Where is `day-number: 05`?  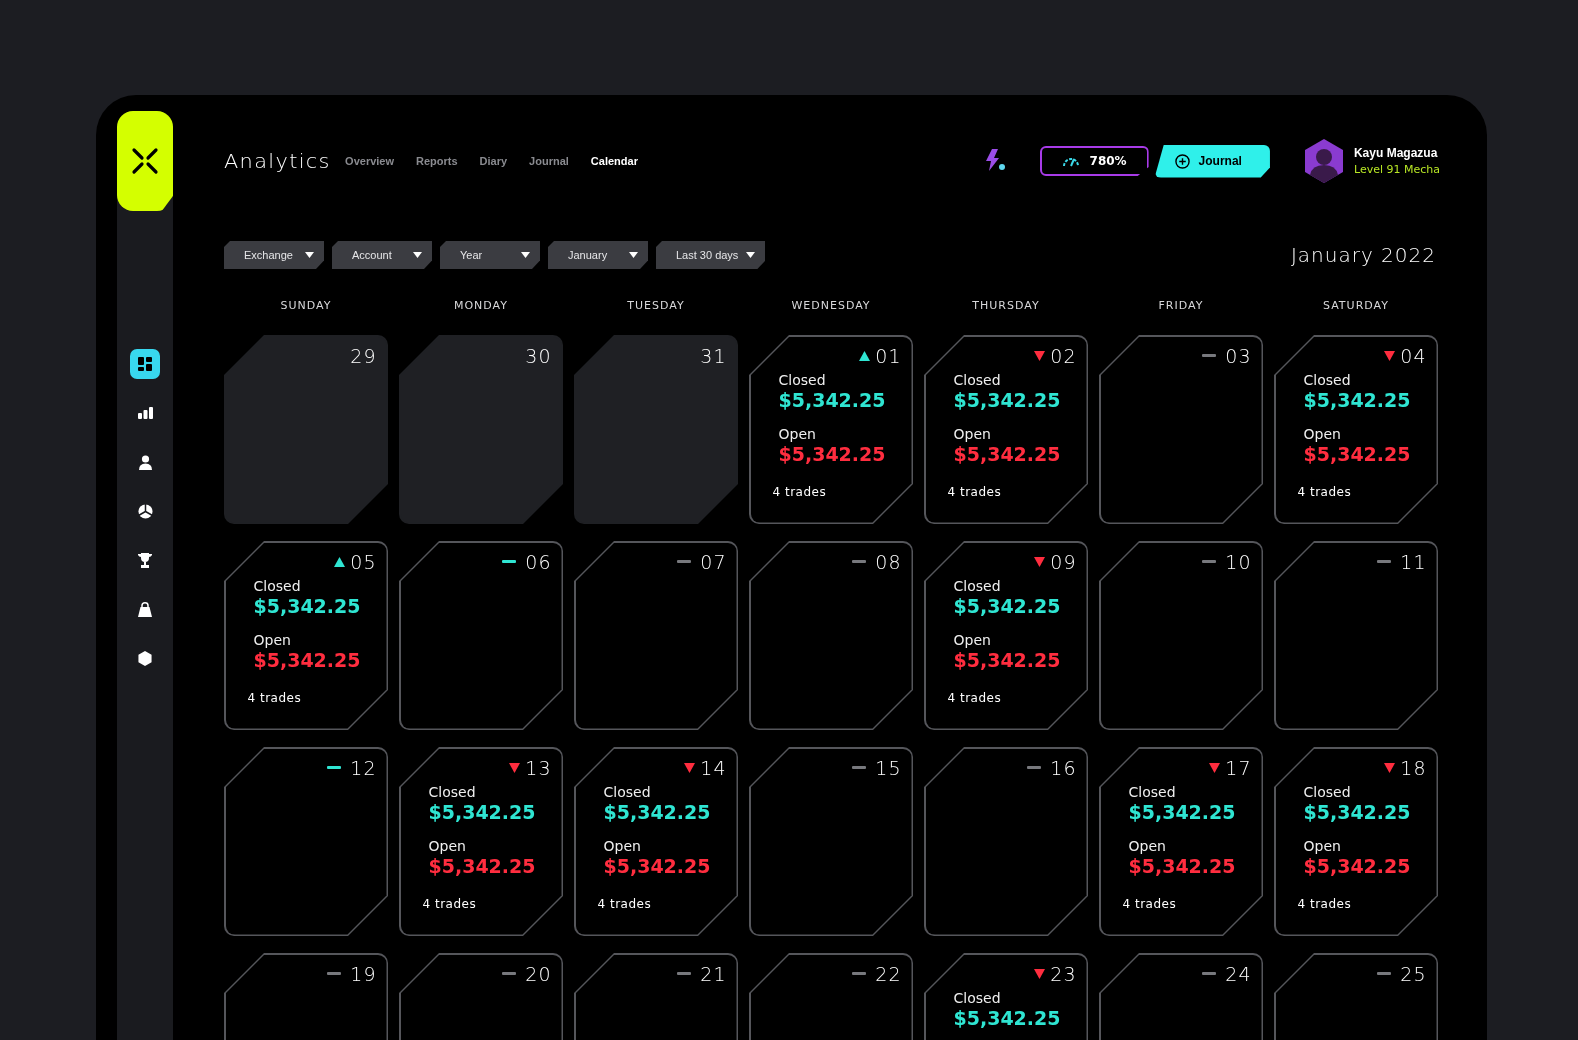
day-number: 05 is located at coordinates (363, 561).